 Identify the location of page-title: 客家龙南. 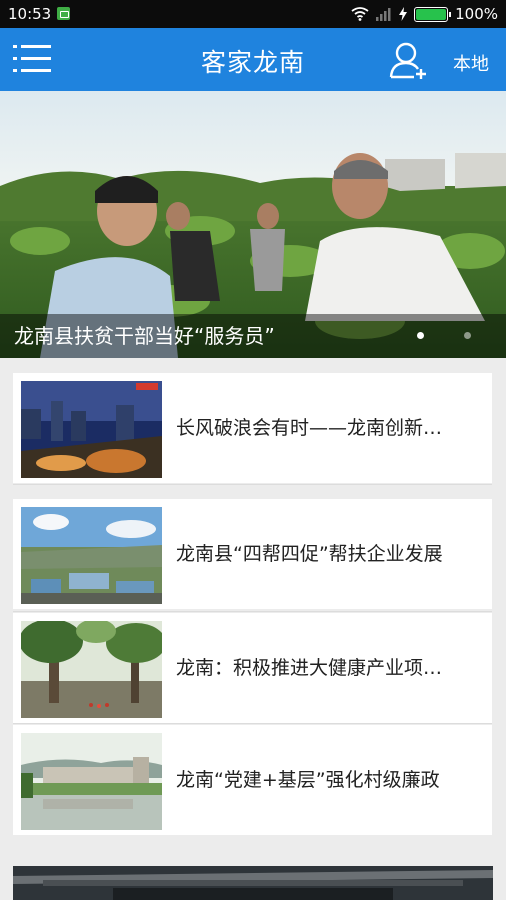
(252, 62).